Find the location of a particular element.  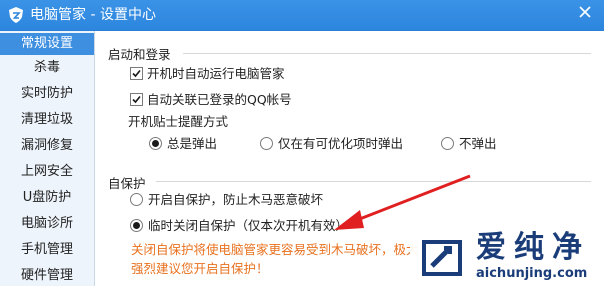

watermark-logo-icon is located at coordinates (442, 258).